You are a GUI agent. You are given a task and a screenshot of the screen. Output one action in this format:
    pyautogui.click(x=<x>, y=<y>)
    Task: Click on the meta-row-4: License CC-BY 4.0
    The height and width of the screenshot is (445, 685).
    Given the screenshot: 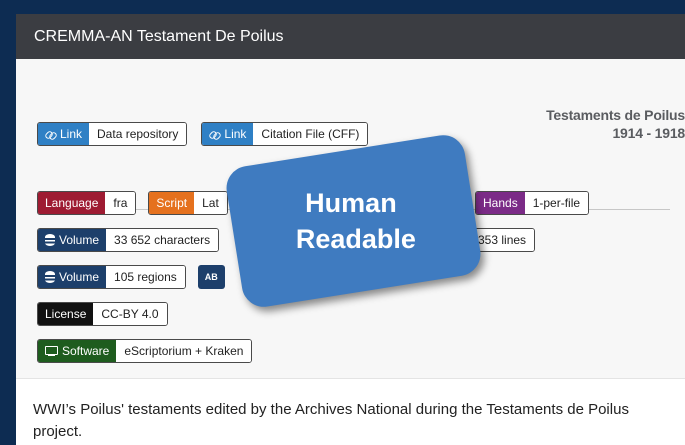 What is the action you would take?
    pyautogui.click(x=102, y=314)
    